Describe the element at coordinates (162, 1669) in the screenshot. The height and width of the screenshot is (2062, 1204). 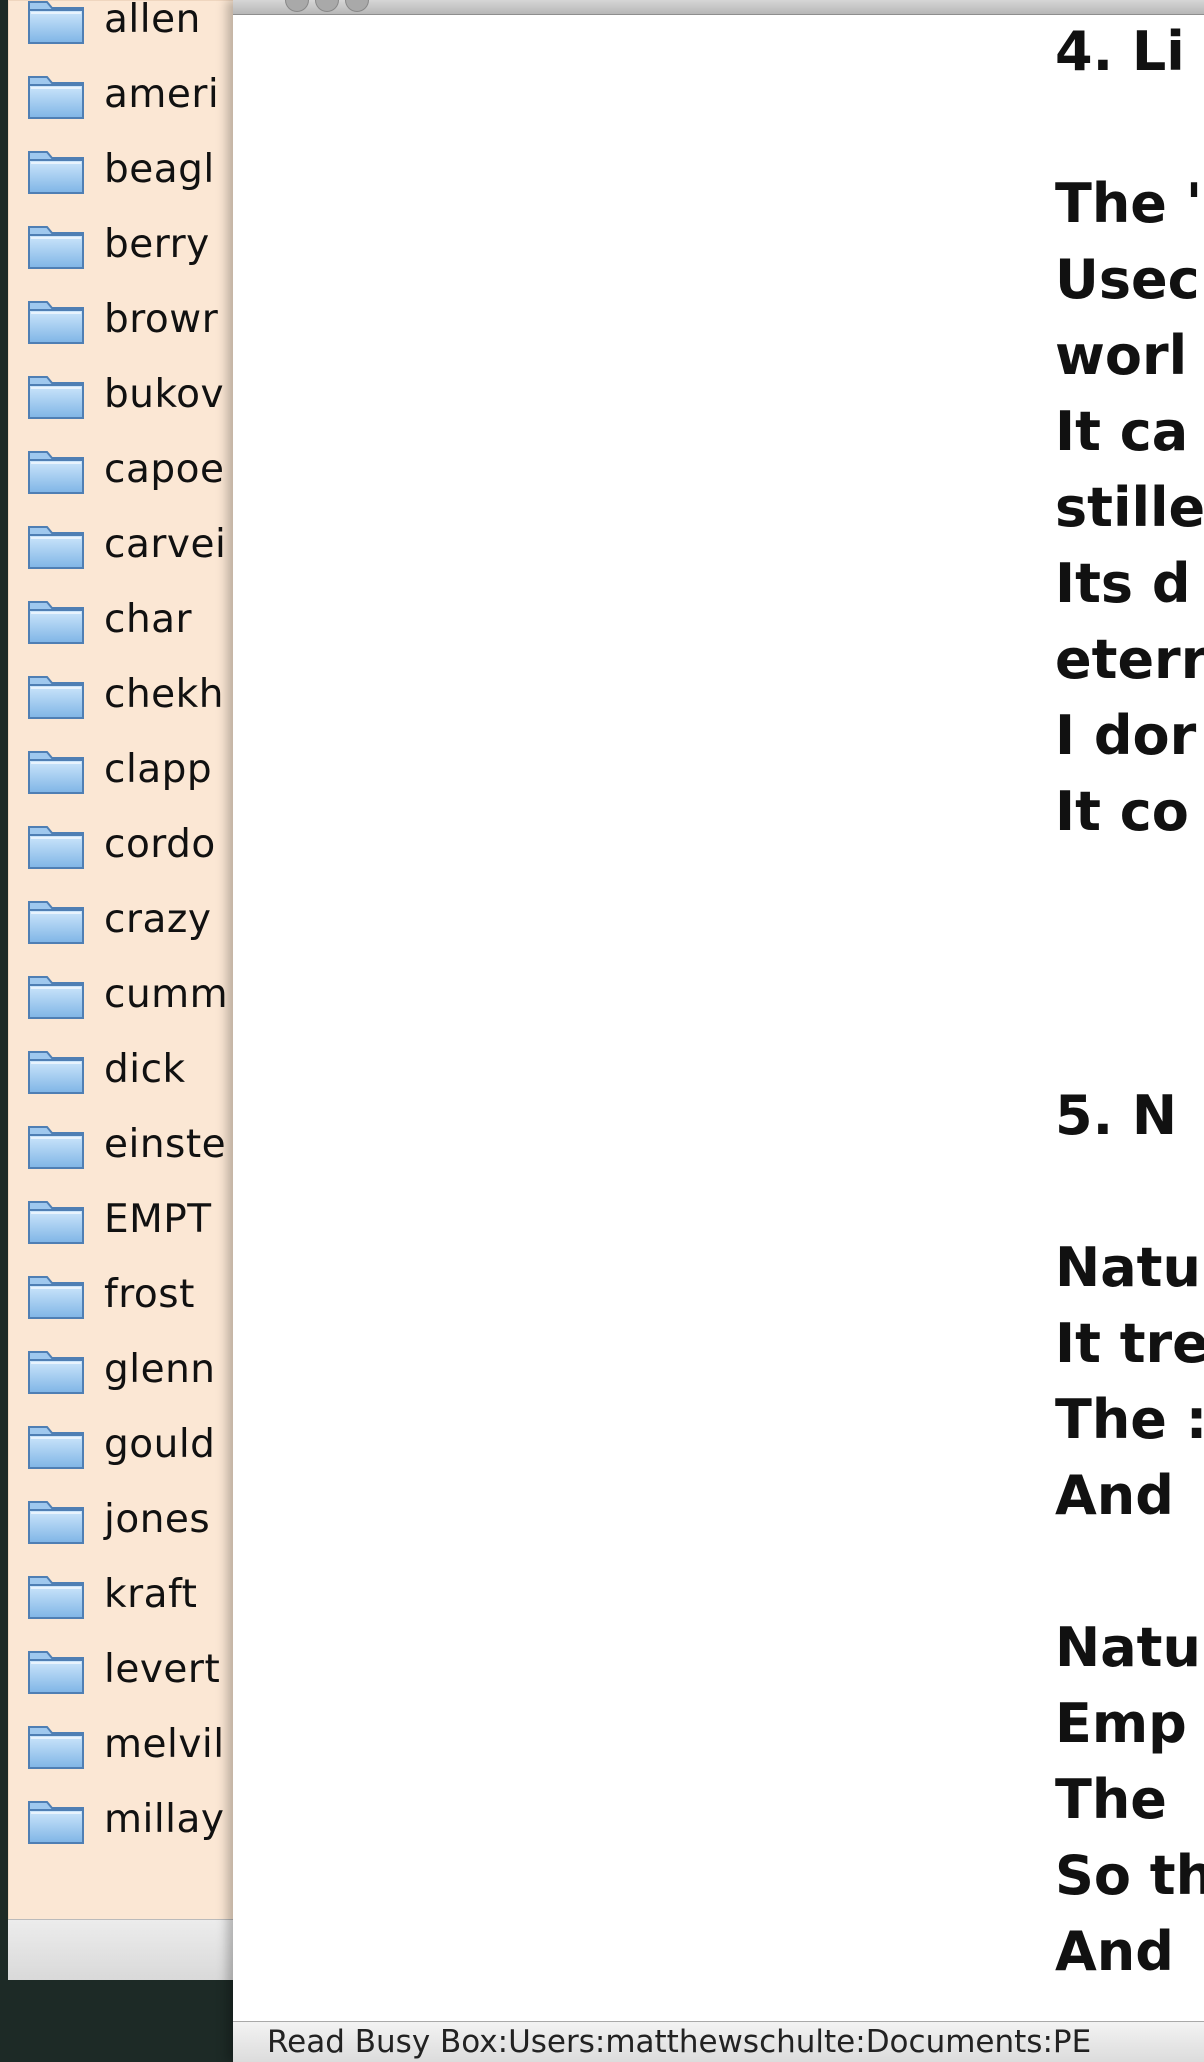
I see `folder-name: levert` at that location.